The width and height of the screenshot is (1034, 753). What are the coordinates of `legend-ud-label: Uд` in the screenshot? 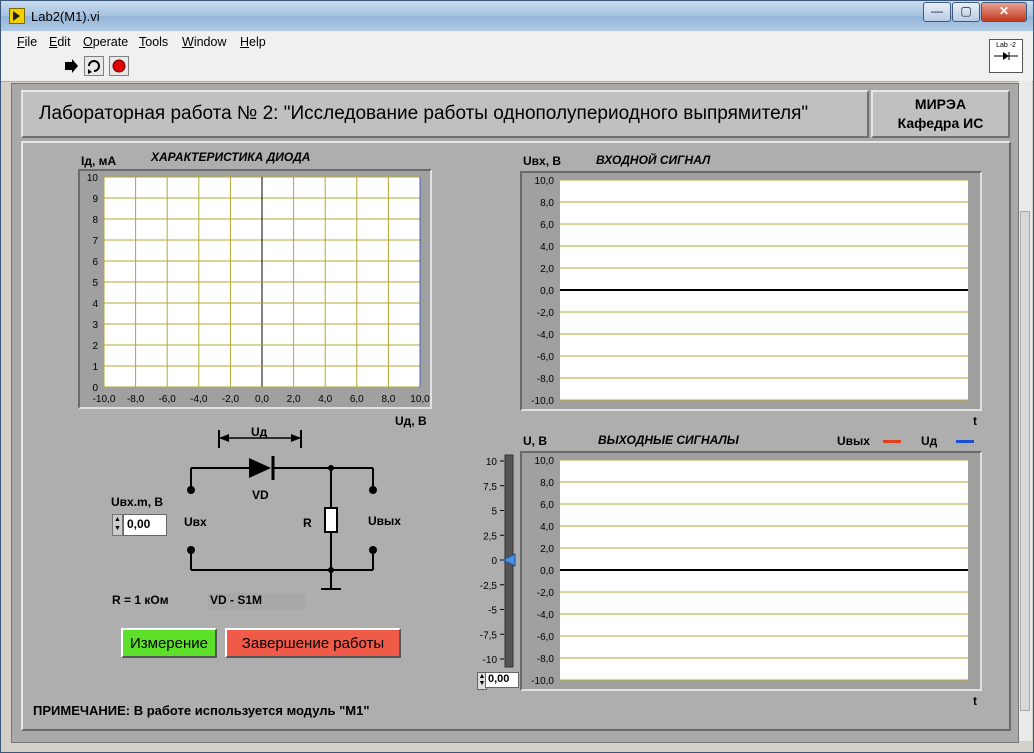 It's located at (929, 441).